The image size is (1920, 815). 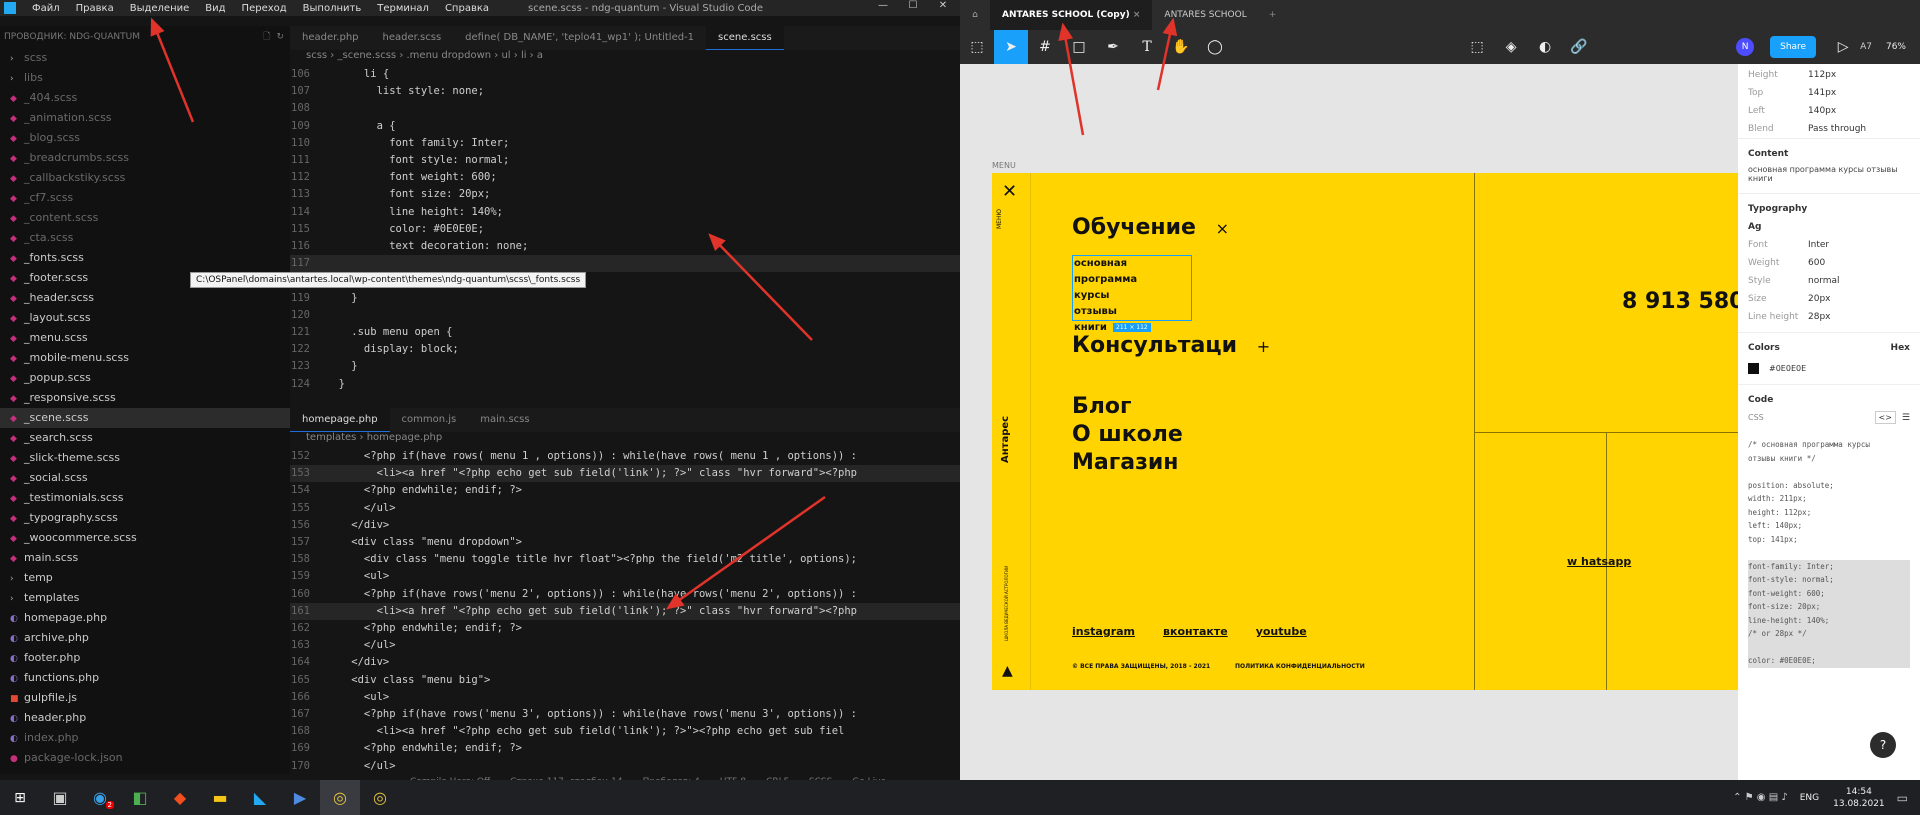 I want to click on colors-mode-select: Hex, so click(x=1900, y=348).